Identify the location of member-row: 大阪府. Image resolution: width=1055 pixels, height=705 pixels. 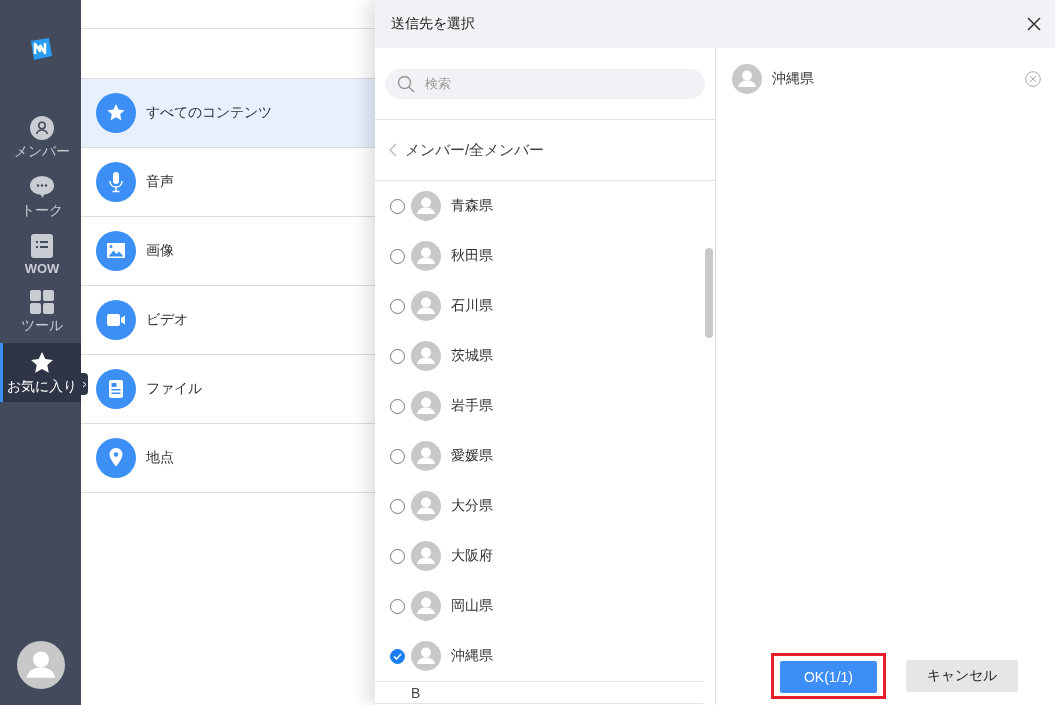
(539, 556).